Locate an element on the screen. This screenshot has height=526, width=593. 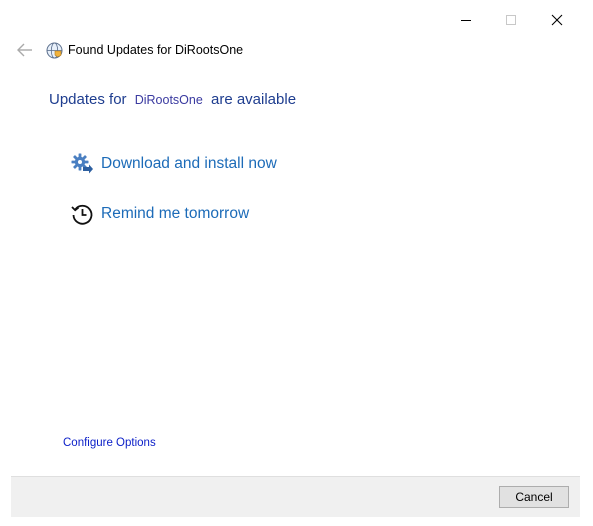
back-button is located at coordinates (25, 50).